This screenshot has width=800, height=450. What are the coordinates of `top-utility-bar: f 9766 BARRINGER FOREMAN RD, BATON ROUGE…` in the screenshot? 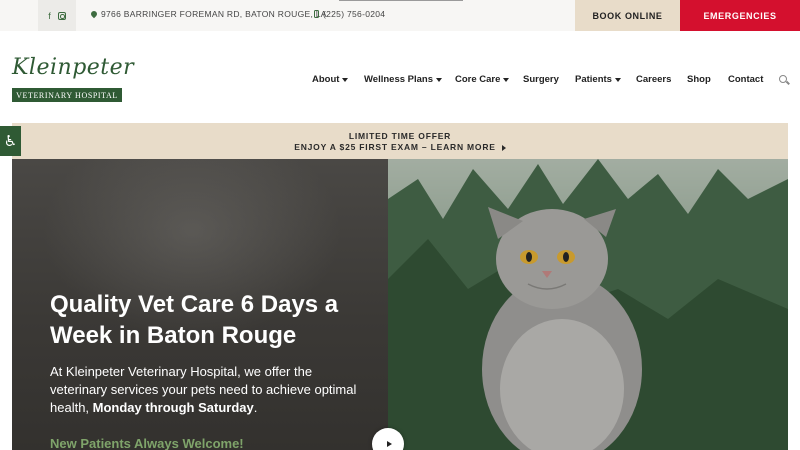 It's located at (400, 15).